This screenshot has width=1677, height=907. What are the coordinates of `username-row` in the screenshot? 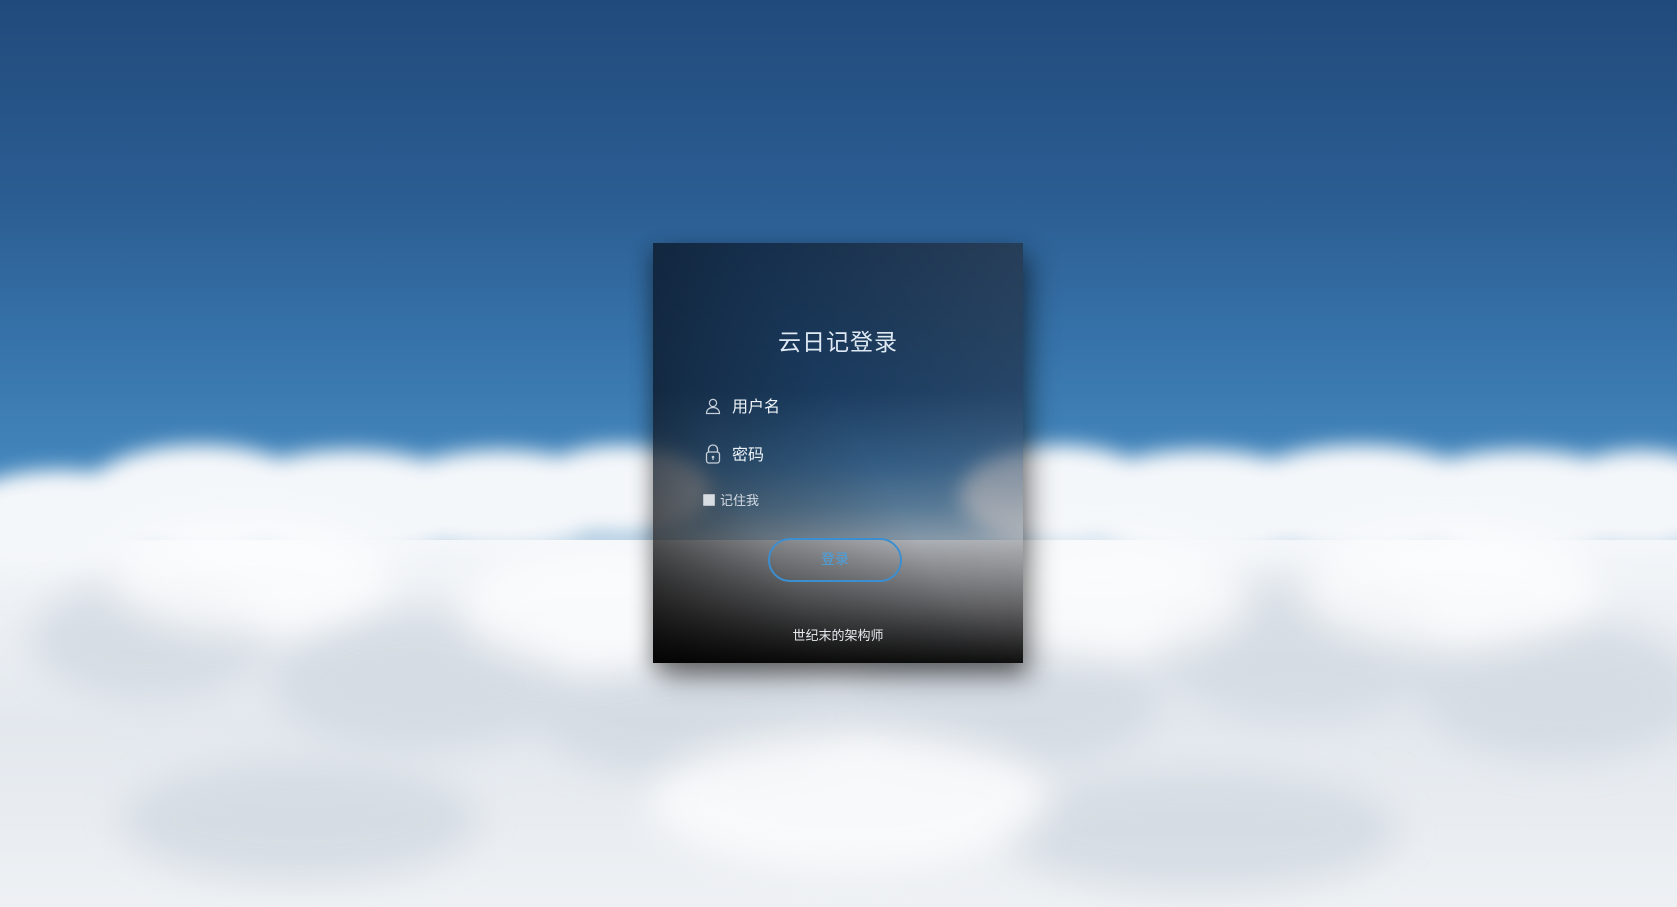 It's located at (837, 406).